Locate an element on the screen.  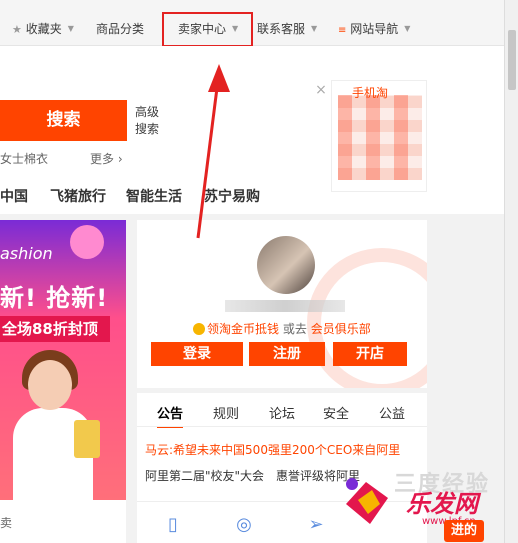
news-item-alumni: 阿里第二届"校友"大会 is located at coordinates (204, 476).